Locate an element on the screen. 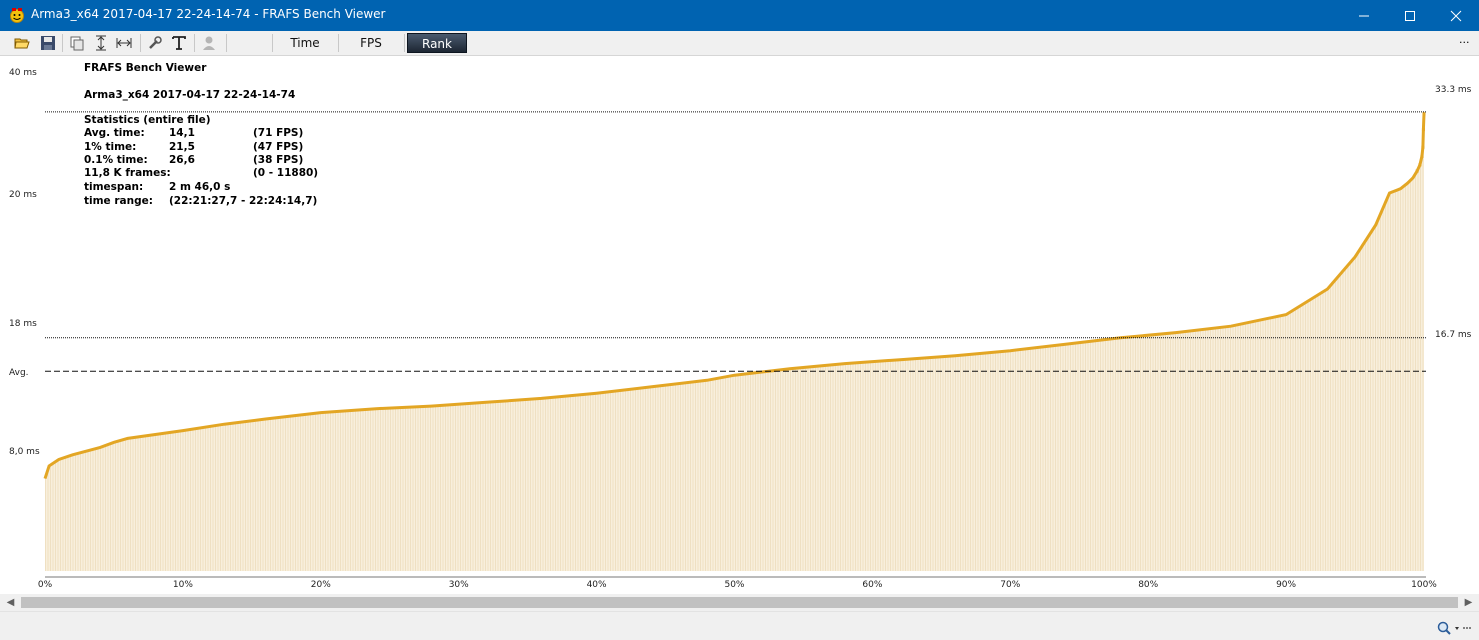 The width and height of the screenshot is (1479, 640). fit-horizontal-icon is located at coordinates (124, 43).